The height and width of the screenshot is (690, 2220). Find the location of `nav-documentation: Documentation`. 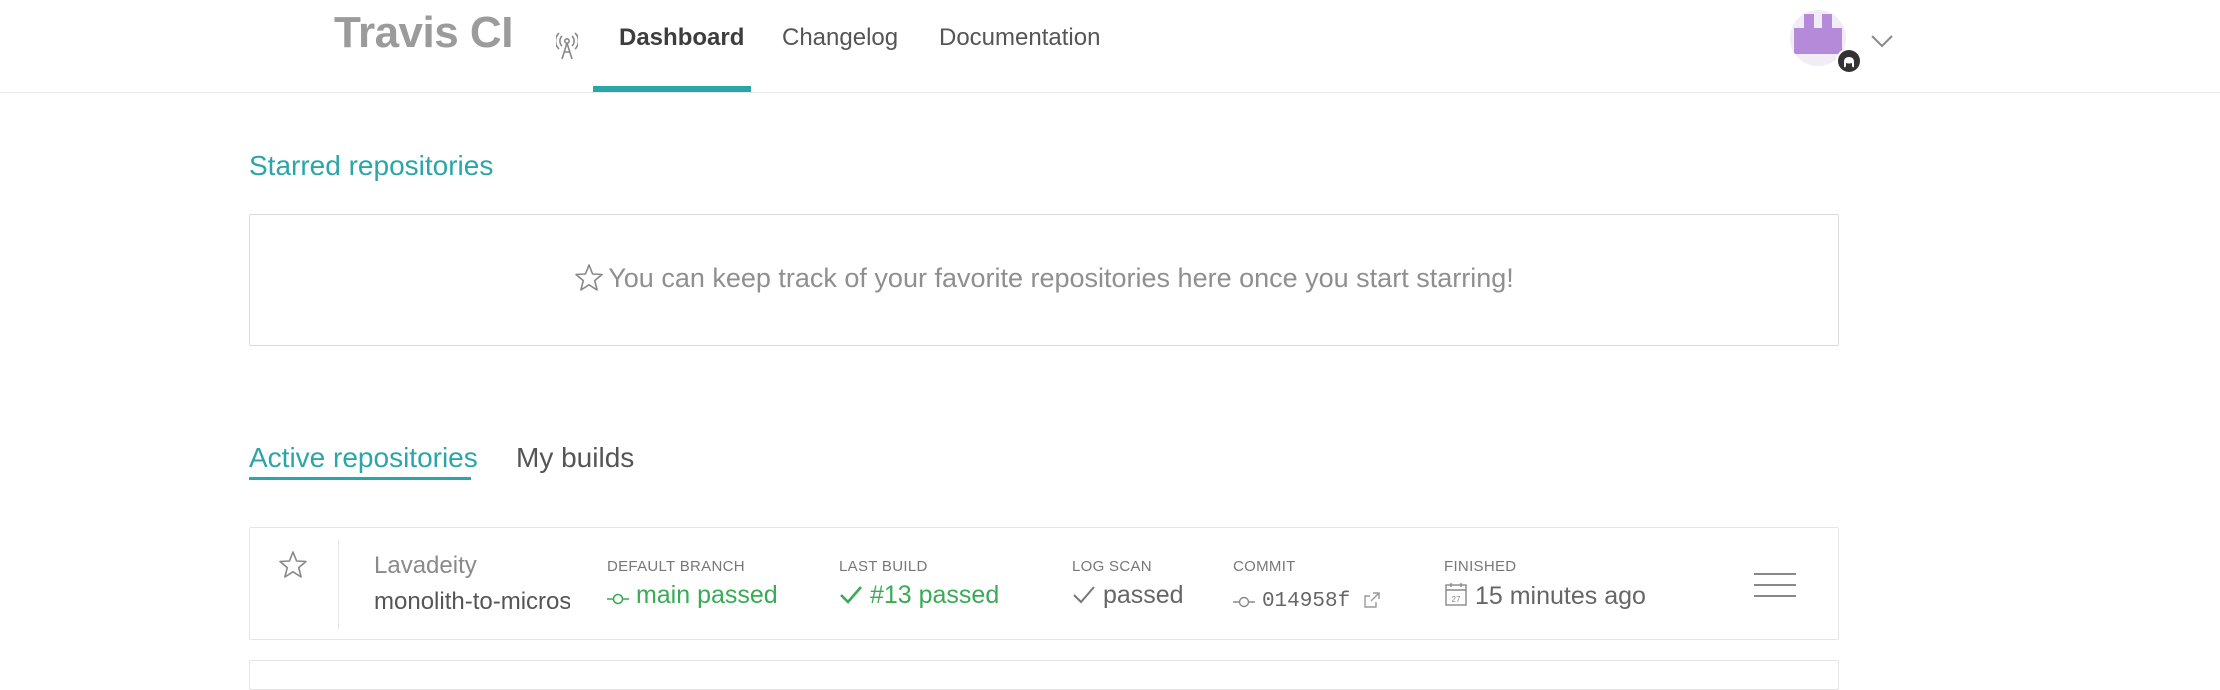

nav-documentation: Documentation is located at coordinates (1019, 38).